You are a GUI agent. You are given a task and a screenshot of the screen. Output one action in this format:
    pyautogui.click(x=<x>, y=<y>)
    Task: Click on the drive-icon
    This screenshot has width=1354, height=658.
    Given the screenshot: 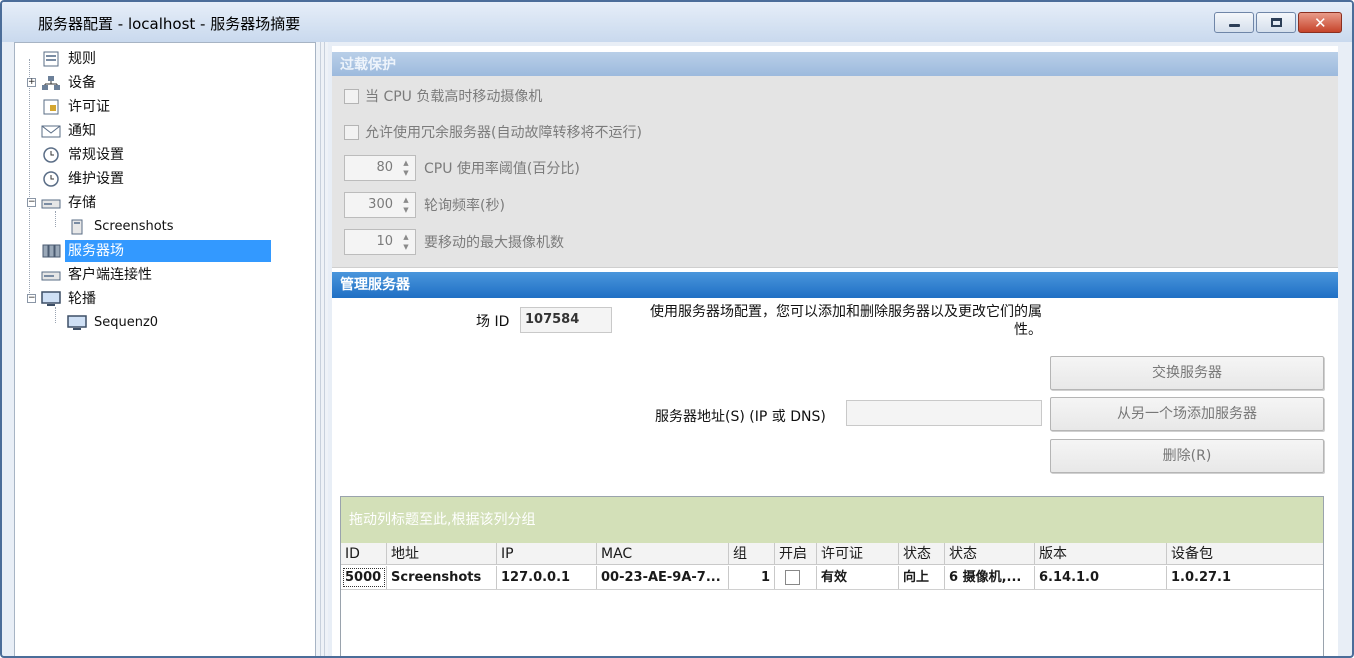 What is the action you would take?
    pyautogui.click(x=51, y=203)
    